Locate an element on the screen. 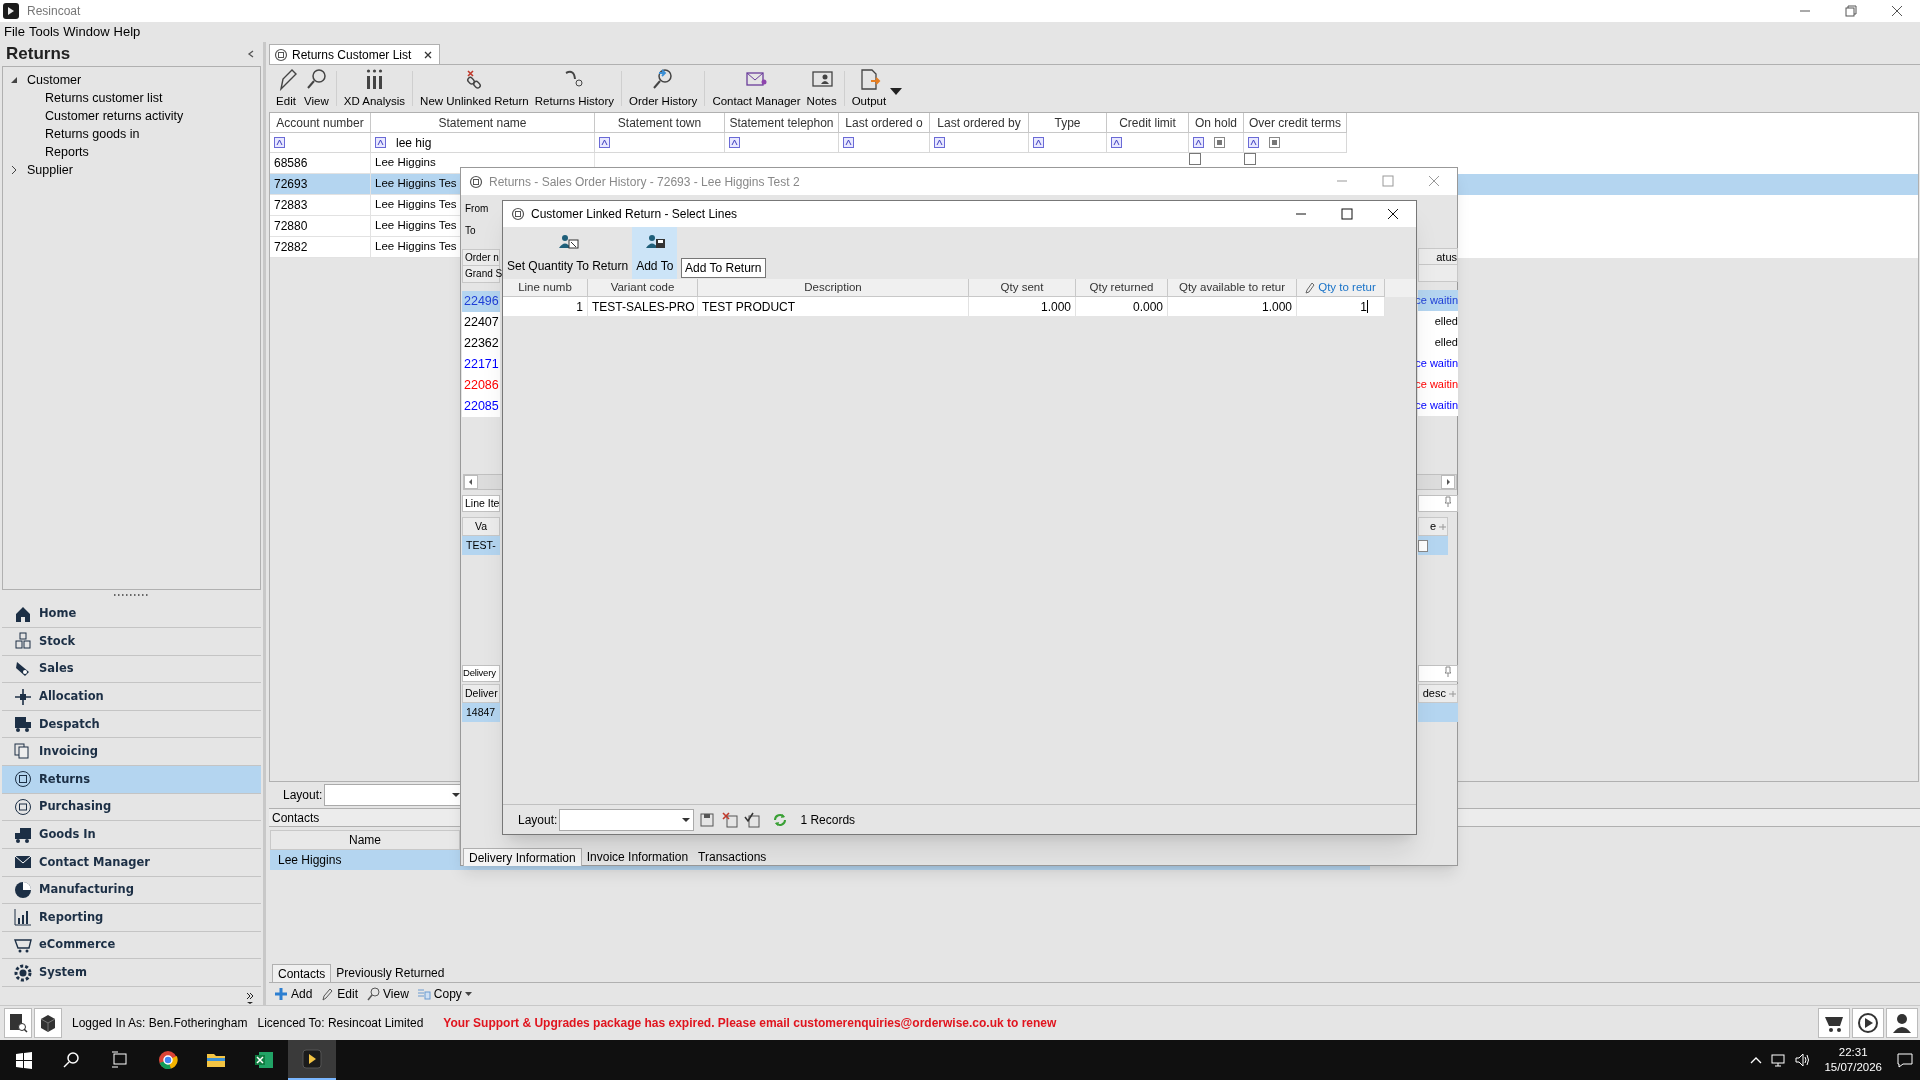 This screenshot has width=1920, height=1080. tree-item: Returns goods in is located at coordinates (92, 134).